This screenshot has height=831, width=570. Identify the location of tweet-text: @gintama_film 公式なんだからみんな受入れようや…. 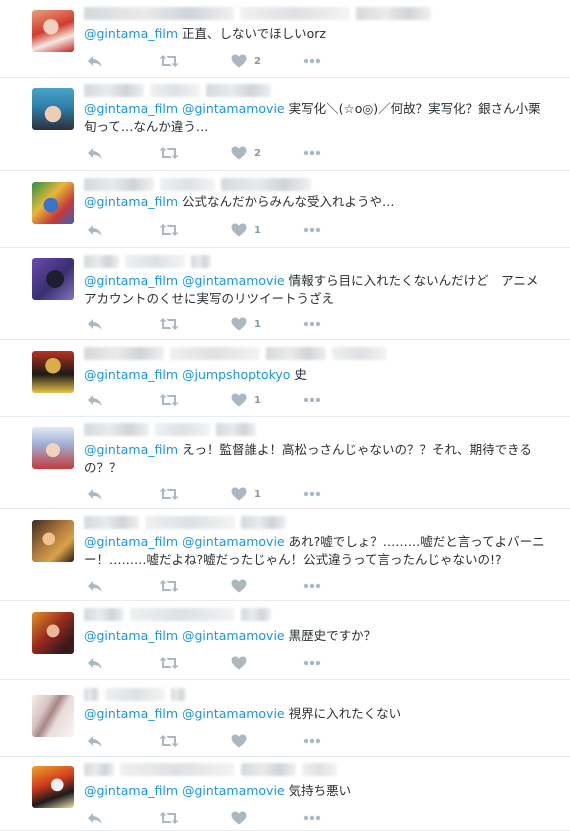
(316, 202).